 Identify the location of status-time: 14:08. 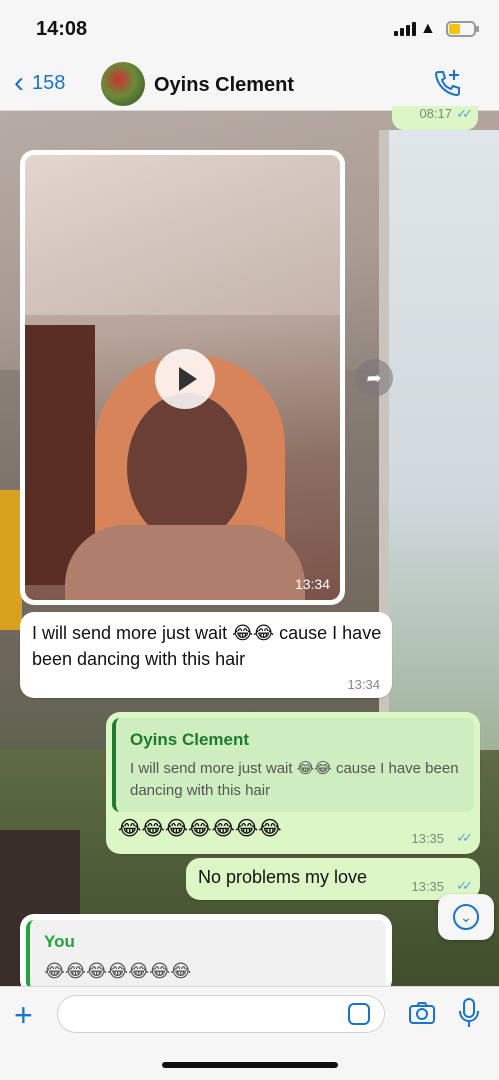
(62, 29).